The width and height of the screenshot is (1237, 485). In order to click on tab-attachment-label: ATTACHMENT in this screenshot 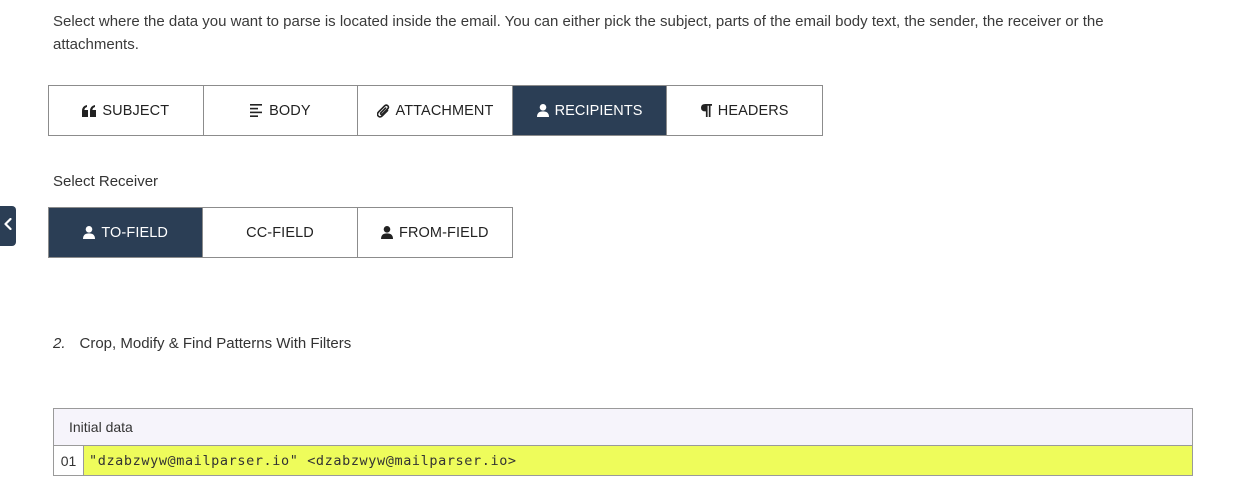, I will do `click(444, 110)`.